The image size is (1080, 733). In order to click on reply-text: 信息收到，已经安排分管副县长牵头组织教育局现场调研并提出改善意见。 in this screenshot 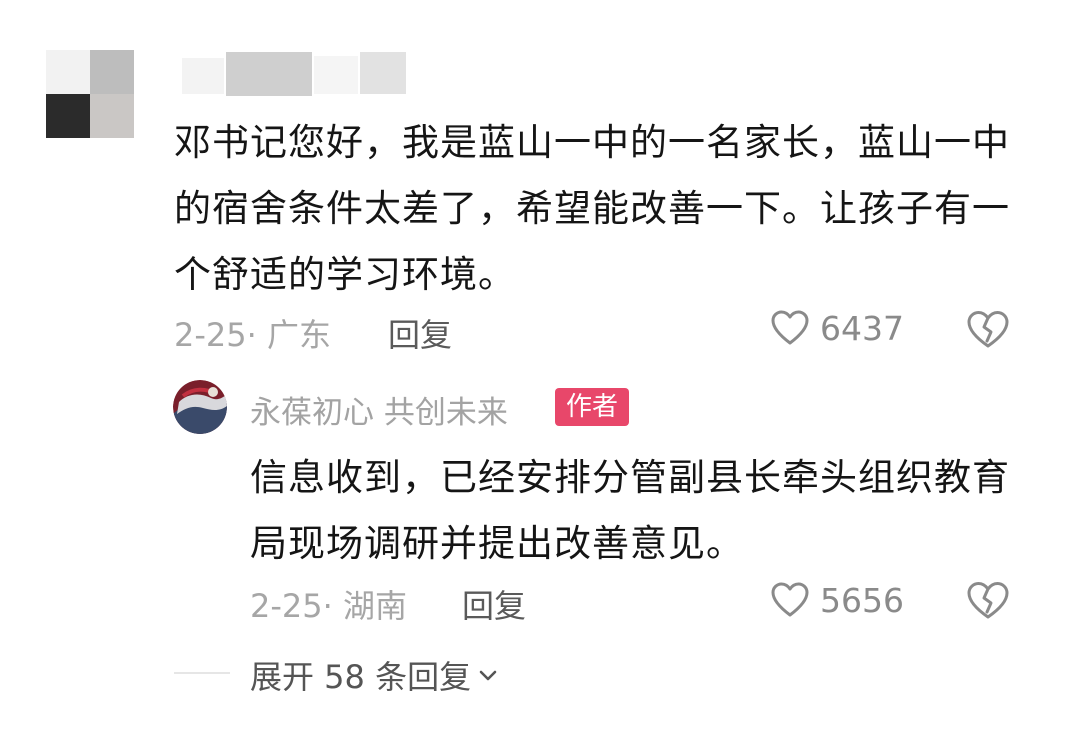, I will do `click(630, 510)`.